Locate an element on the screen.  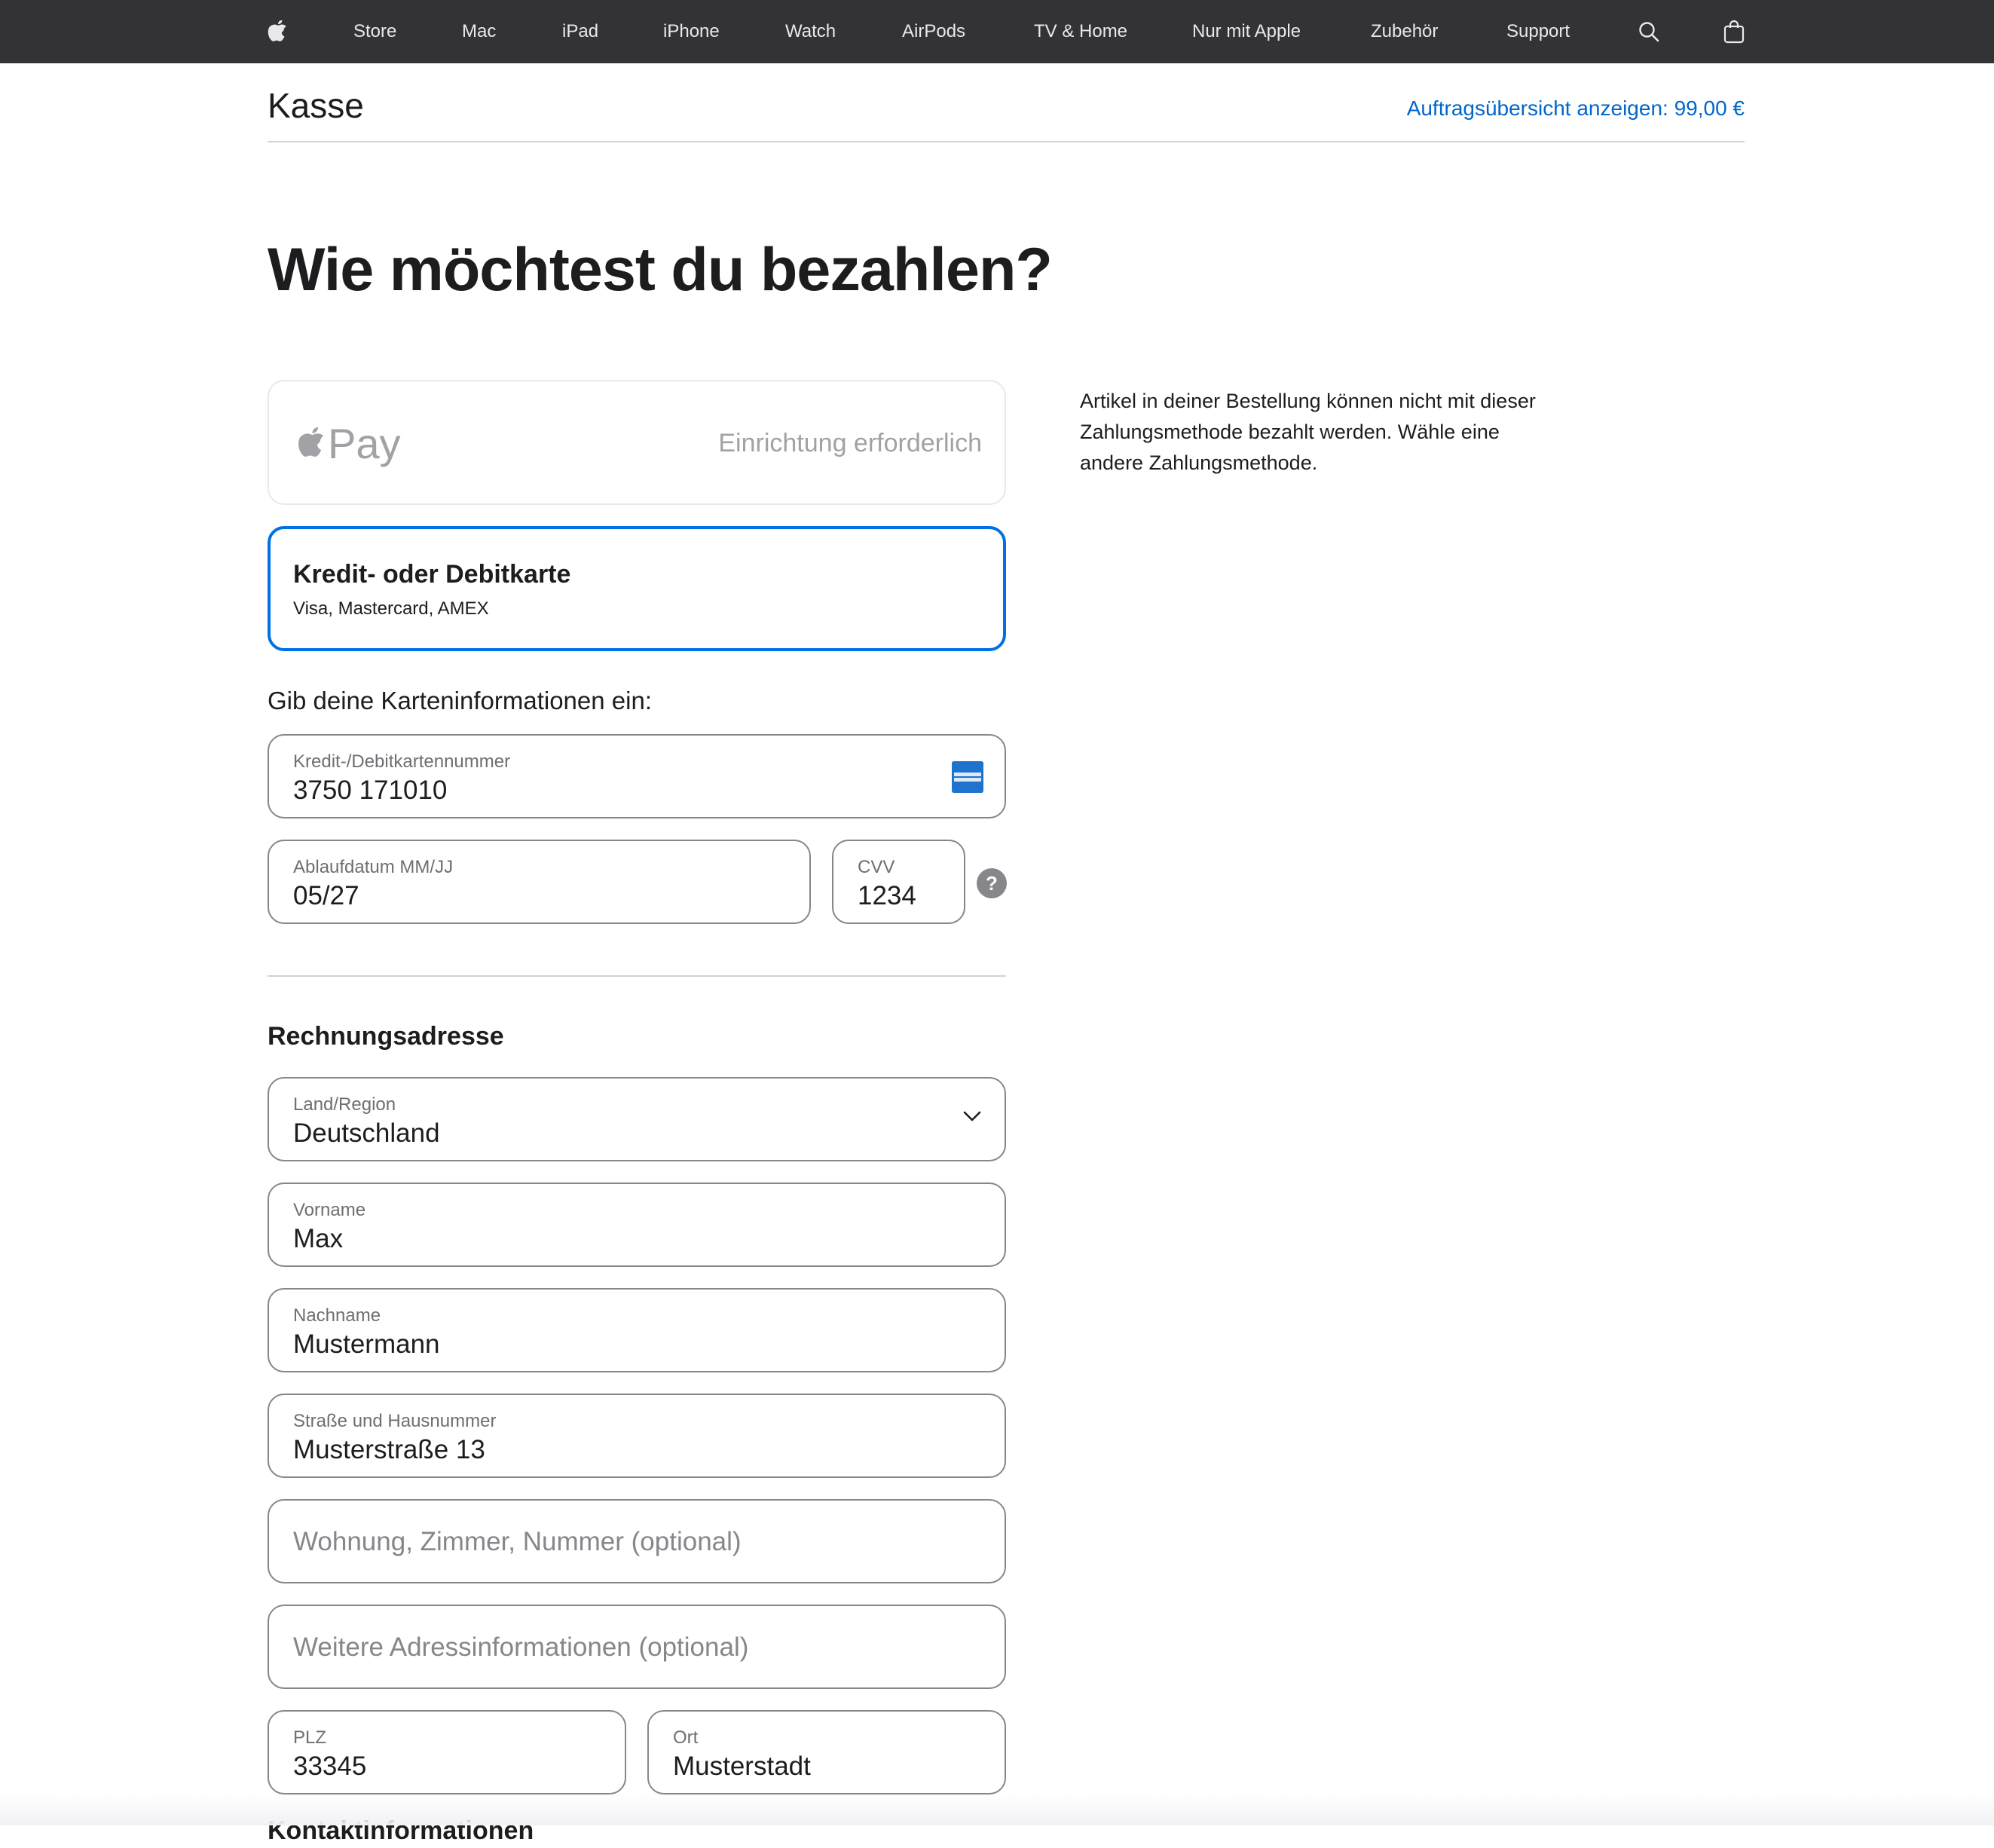
section-divider is located at coordinates (637, 976).